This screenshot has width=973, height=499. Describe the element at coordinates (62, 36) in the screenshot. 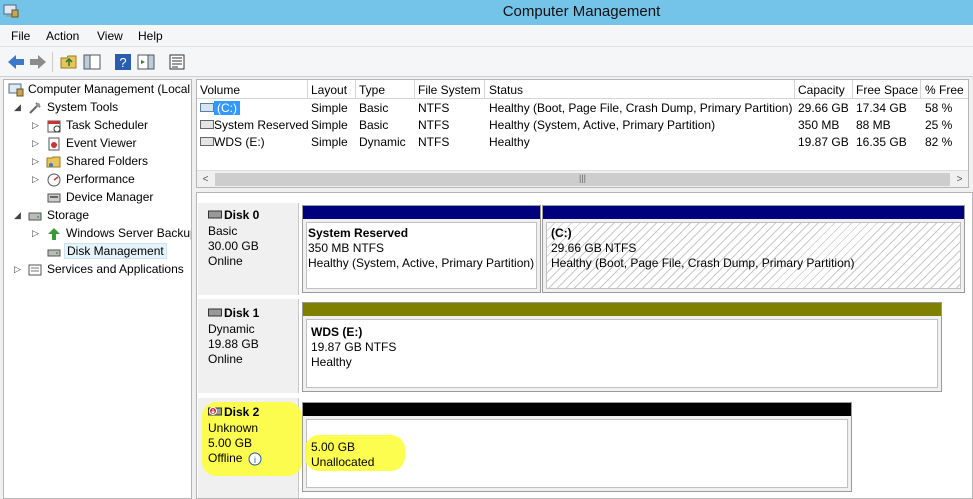

I see `menu-action: Action` at that location.